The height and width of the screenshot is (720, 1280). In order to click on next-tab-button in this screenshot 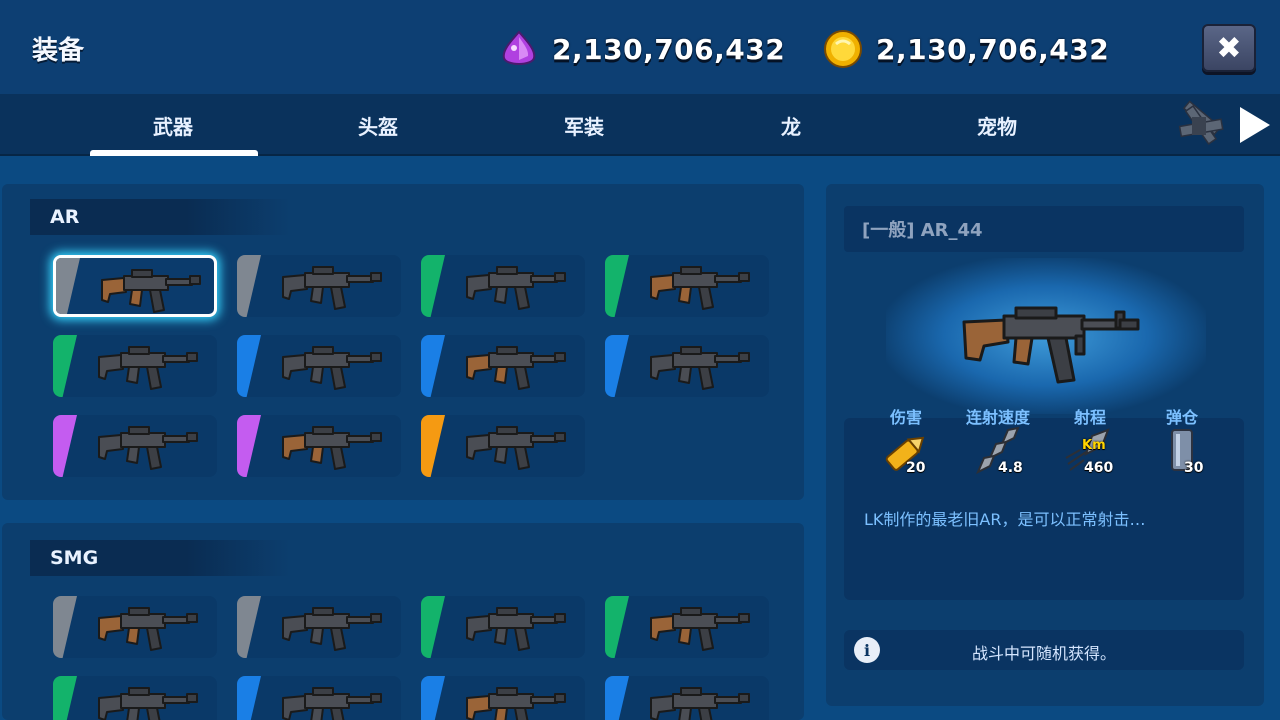, I will do `click(1225, 125)`.